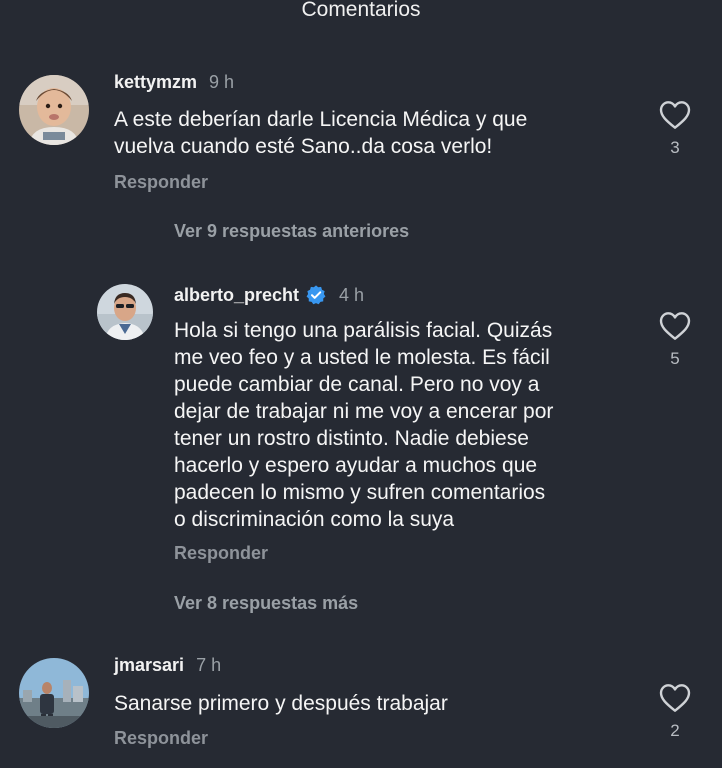 Image resolution: width=722 pixels, height=768 pixels. What do you see at coordinates (675, 147) in the screenshot?
I see `like-count: 3` at bounding box center [675, 147].